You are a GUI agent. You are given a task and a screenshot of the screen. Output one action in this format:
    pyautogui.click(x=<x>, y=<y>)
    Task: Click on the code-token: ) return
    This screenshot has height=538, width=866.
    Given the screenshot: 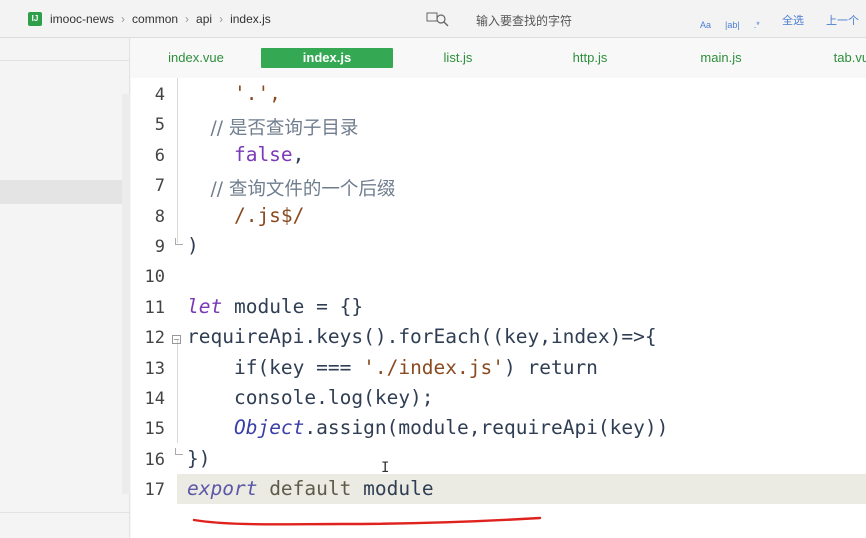 What is the action you would take?
    pyautogui.click(x=551, y=367)
    